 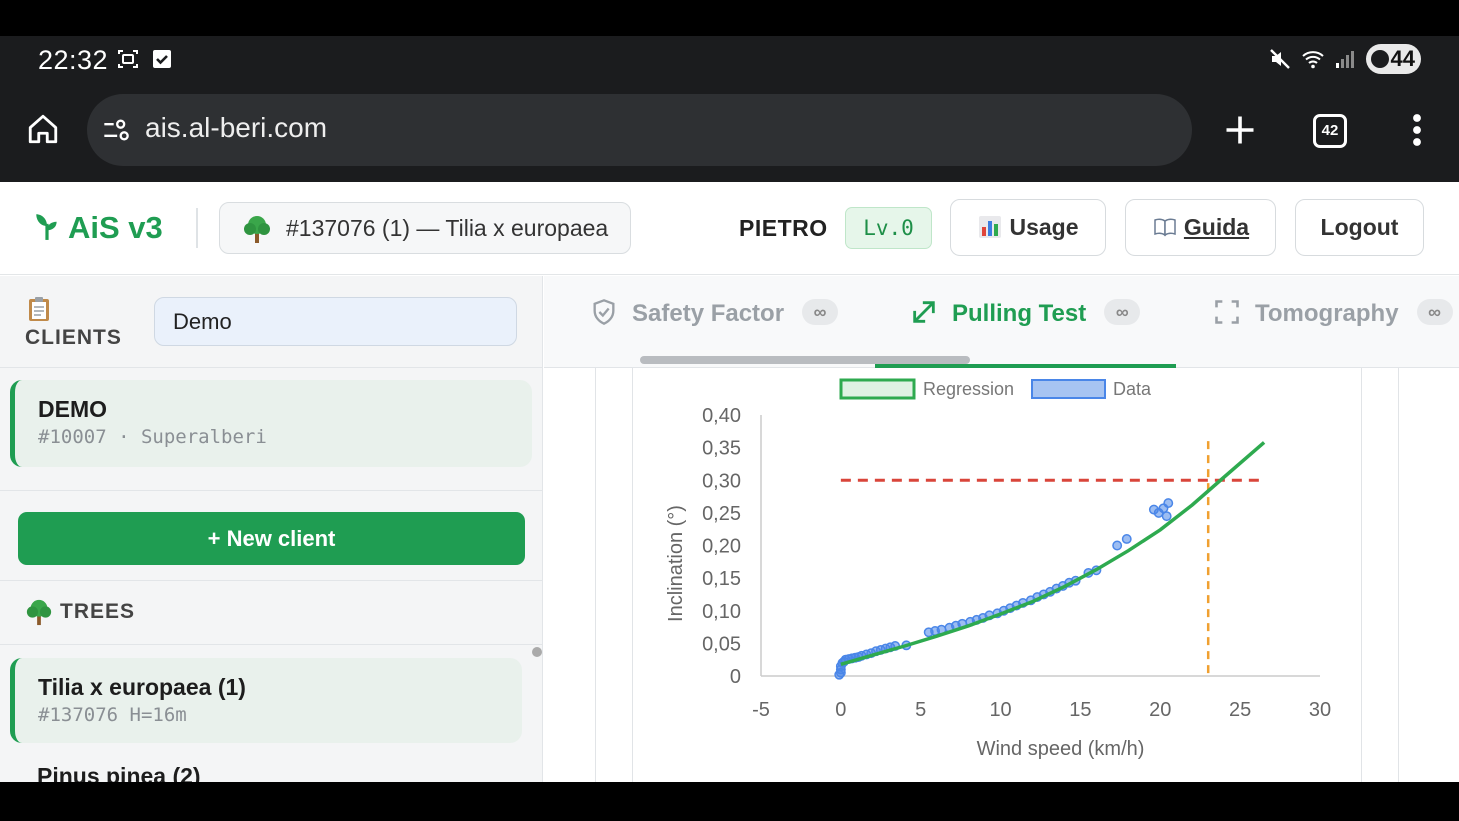 What do you see at coordinates (888, 228) in the screenshot?
I see `level-badge: Lv.0` at bounding box center [888, 228].